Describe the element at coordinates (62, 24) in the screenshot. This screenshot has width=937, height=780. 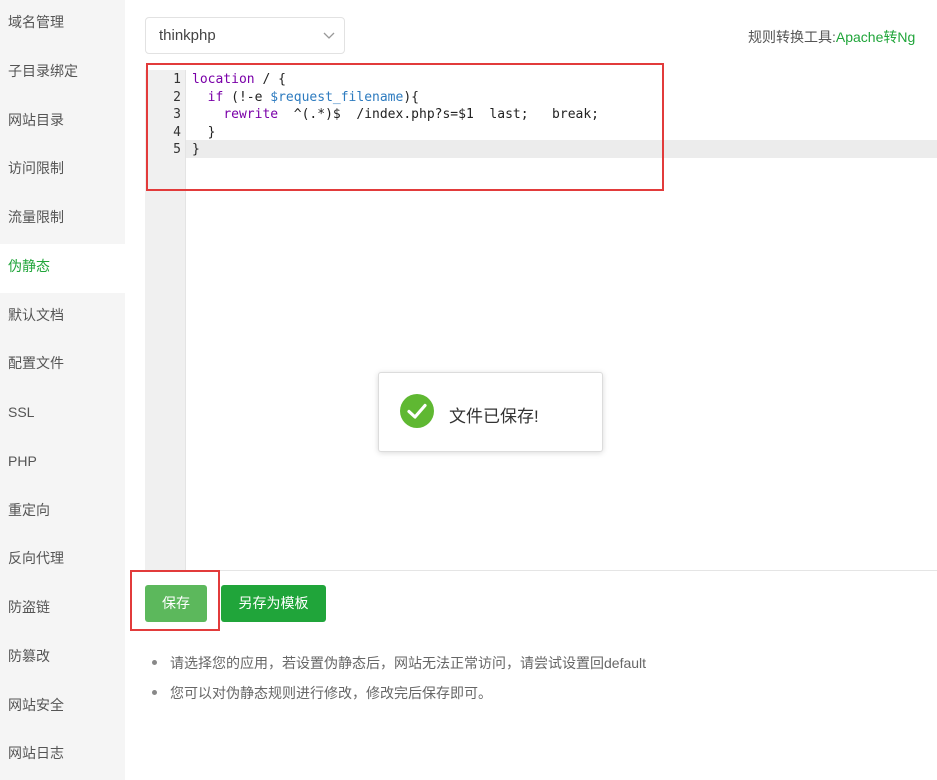
I see `sidebar-item-domain: 域名管理` at that location.